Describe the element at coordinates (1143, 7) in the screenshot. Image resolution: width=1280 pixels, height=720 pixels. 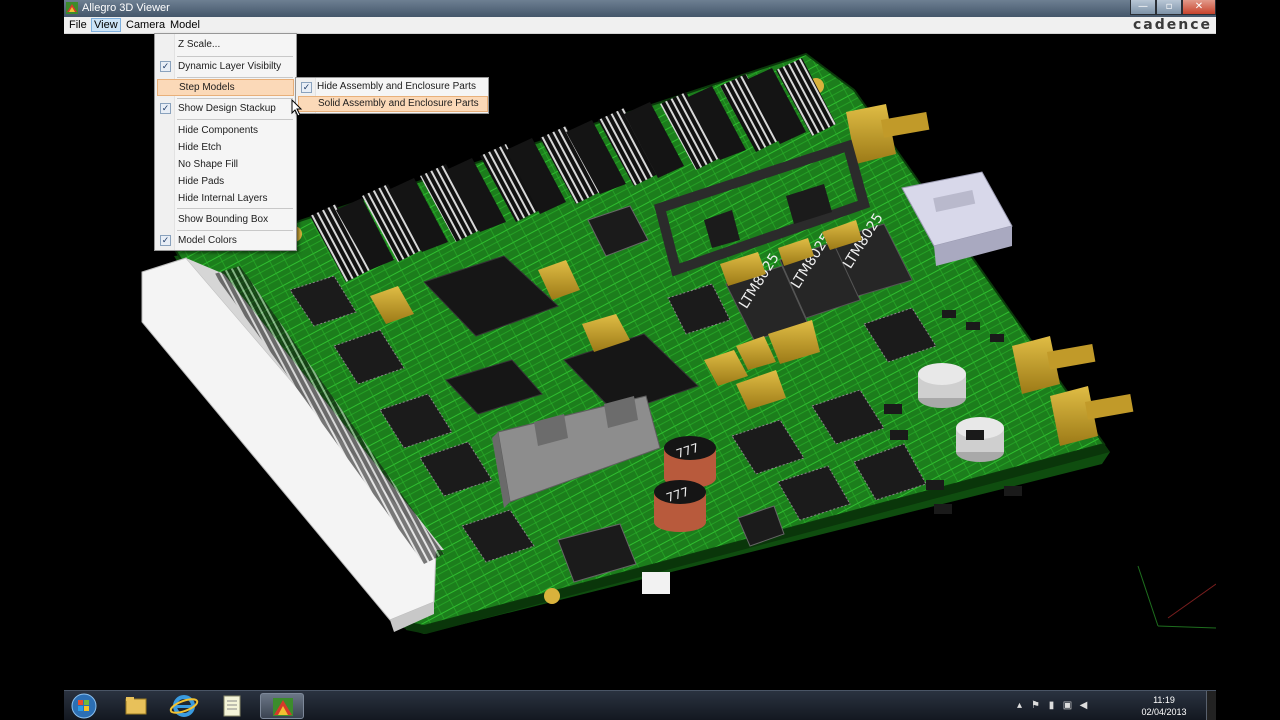
I see `minimize-button: —` at that location.